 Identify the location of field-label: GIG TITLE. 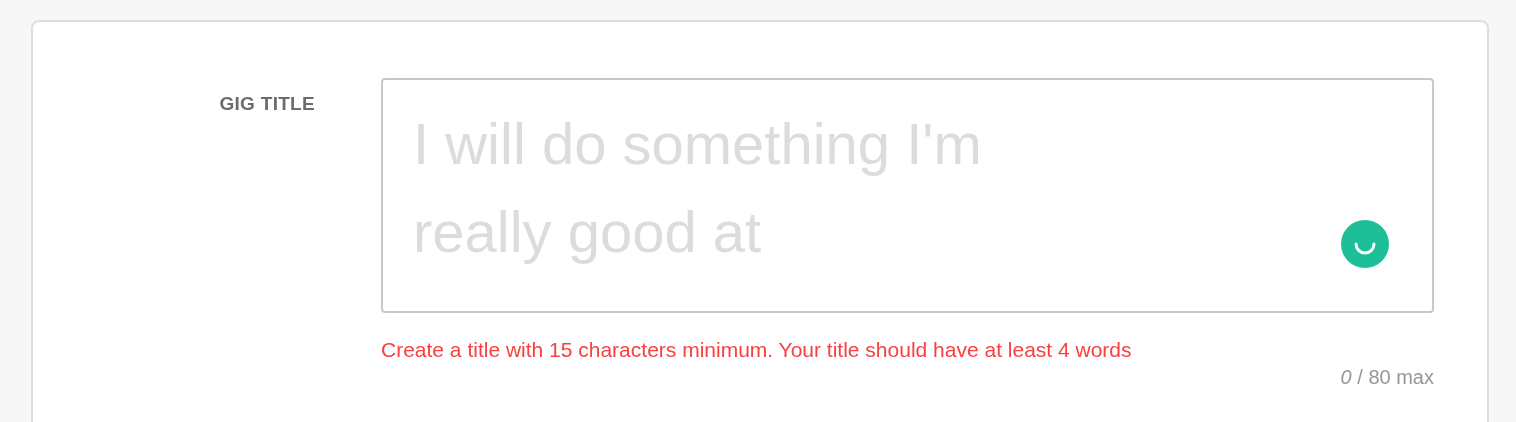
(266, 104).